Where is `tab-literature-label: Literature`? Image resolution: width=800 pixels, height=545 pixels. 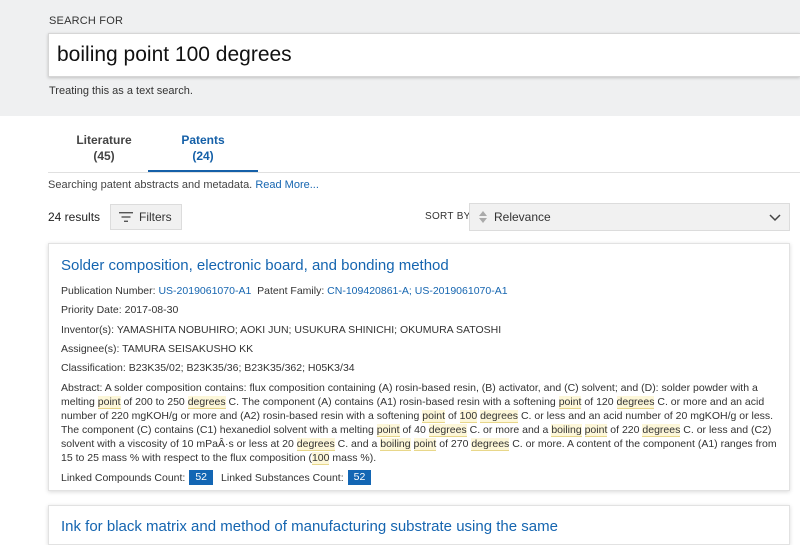 tab-literature-label: Literature is located at coordinates (104, 140).